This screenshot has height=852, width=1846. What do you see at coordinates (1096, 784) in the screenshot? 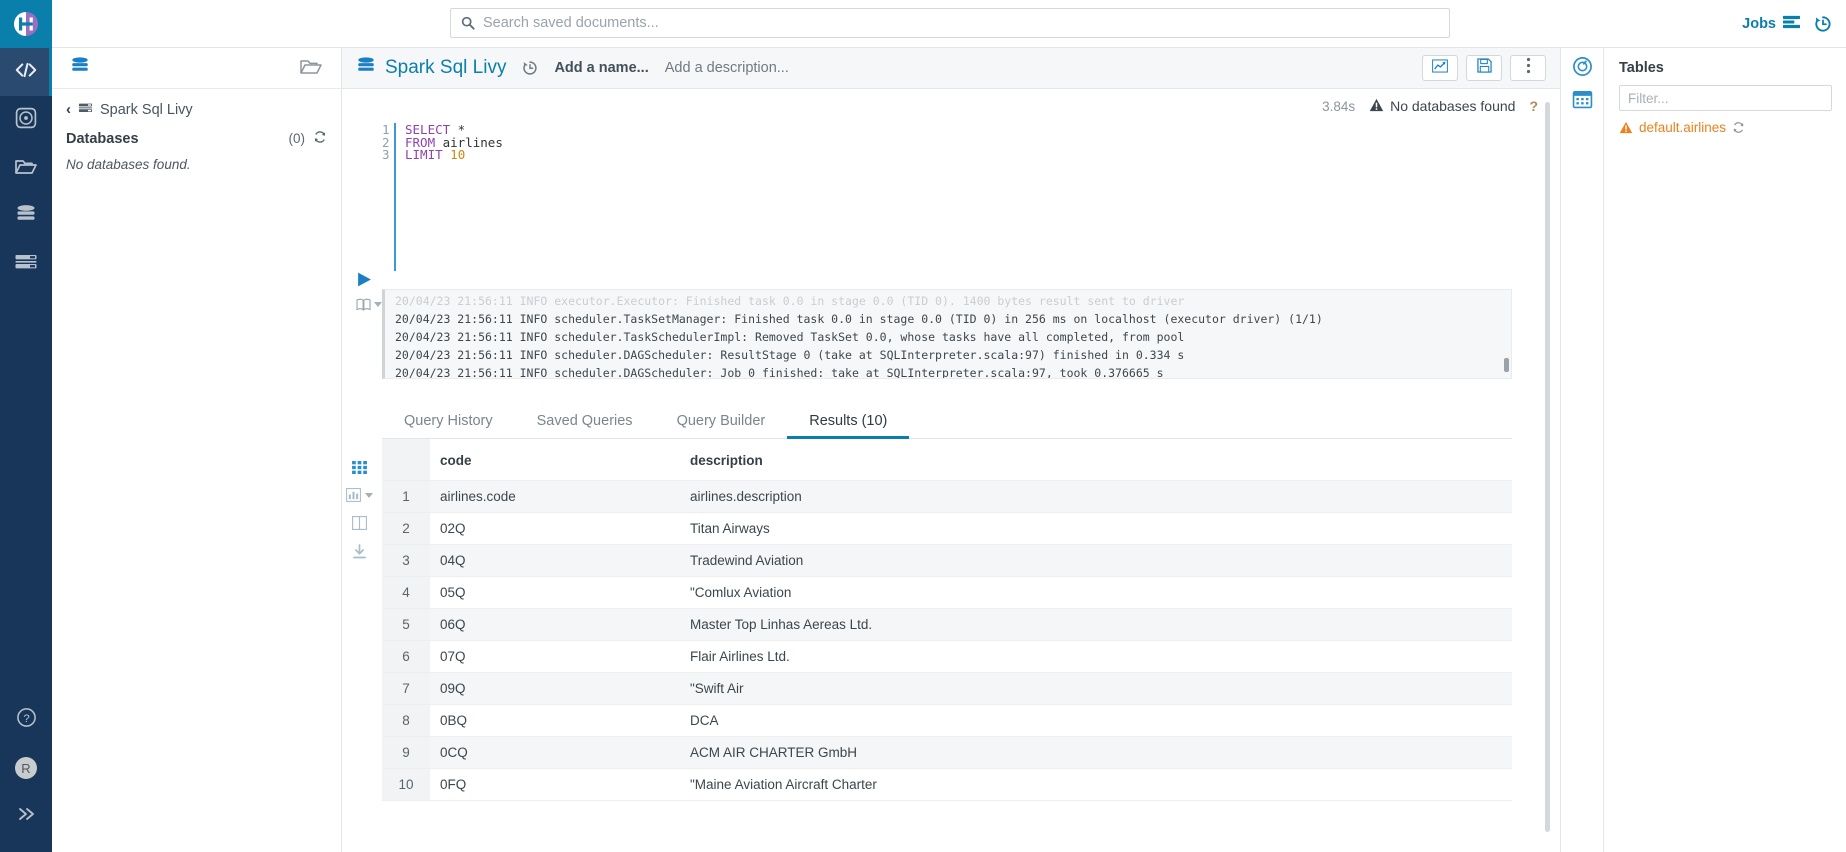
I see `cell-description: "Maine Aviation Aircraft Charter` at bounding box center [1096, 784].